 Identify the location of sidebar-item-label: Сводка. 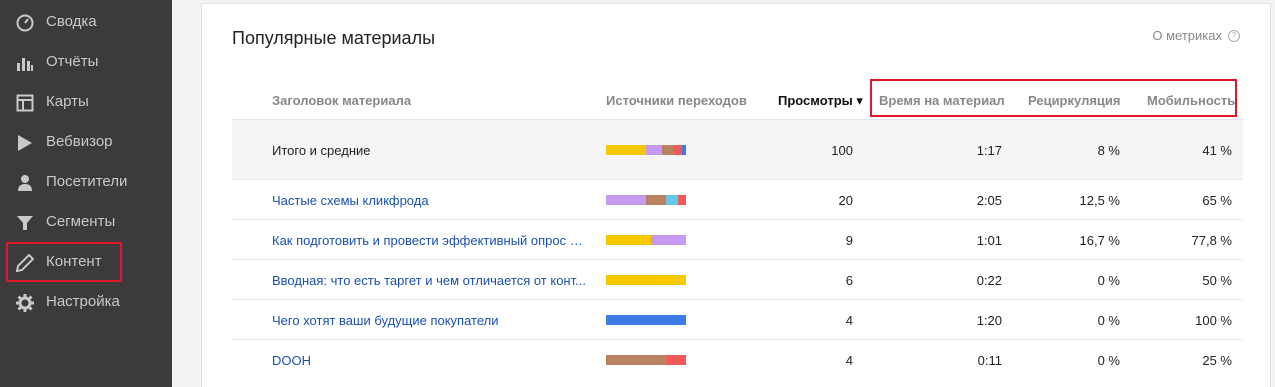
(71, 21).